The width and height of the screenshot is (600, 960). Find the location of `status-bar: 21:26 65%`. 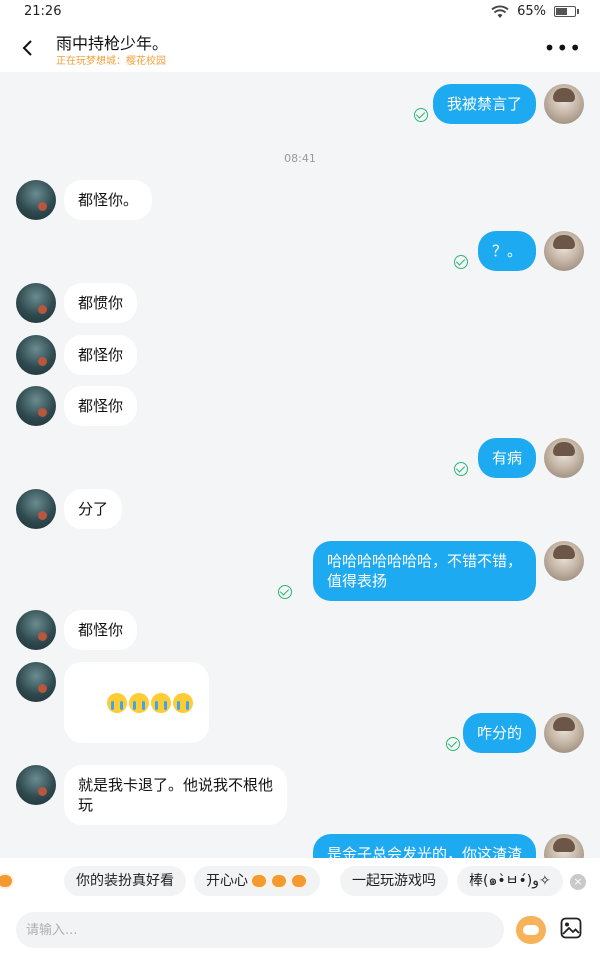

status-bar: 21:26 65% is located at coordinates (300, 13).